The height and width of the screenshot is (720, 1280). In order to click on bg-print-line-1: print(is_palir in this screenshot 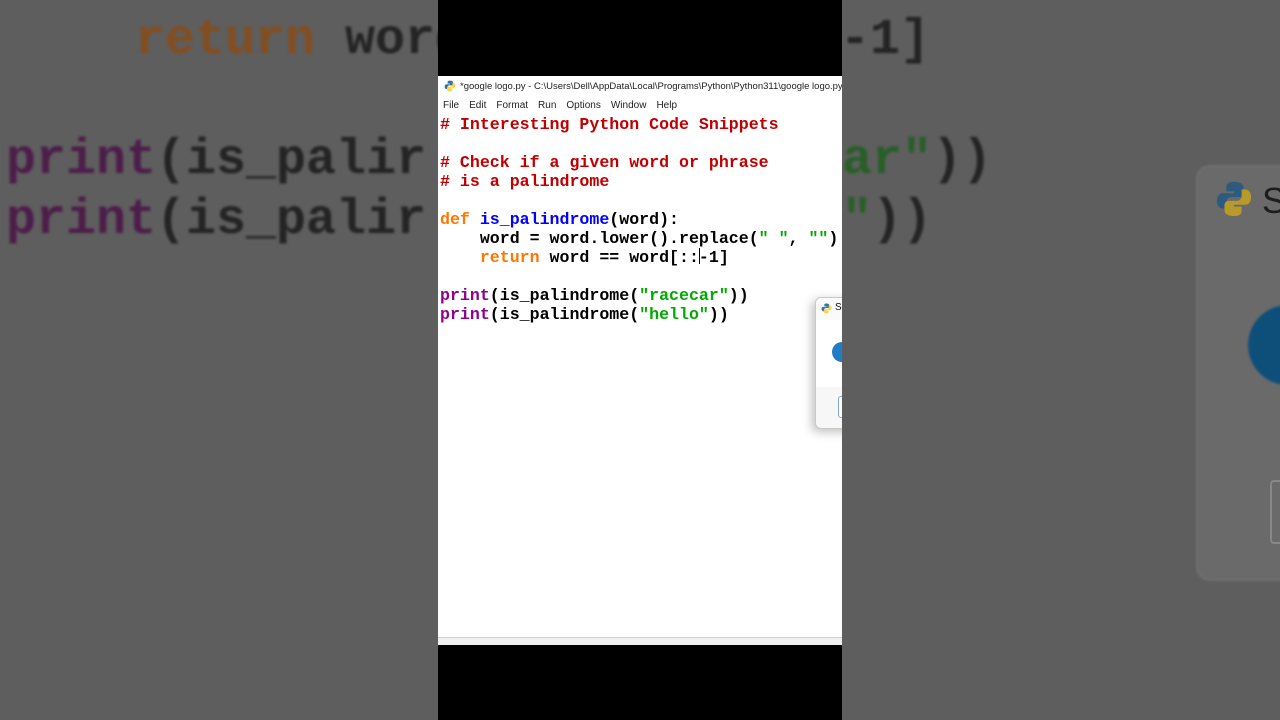, I will do `click(216, 160)`.